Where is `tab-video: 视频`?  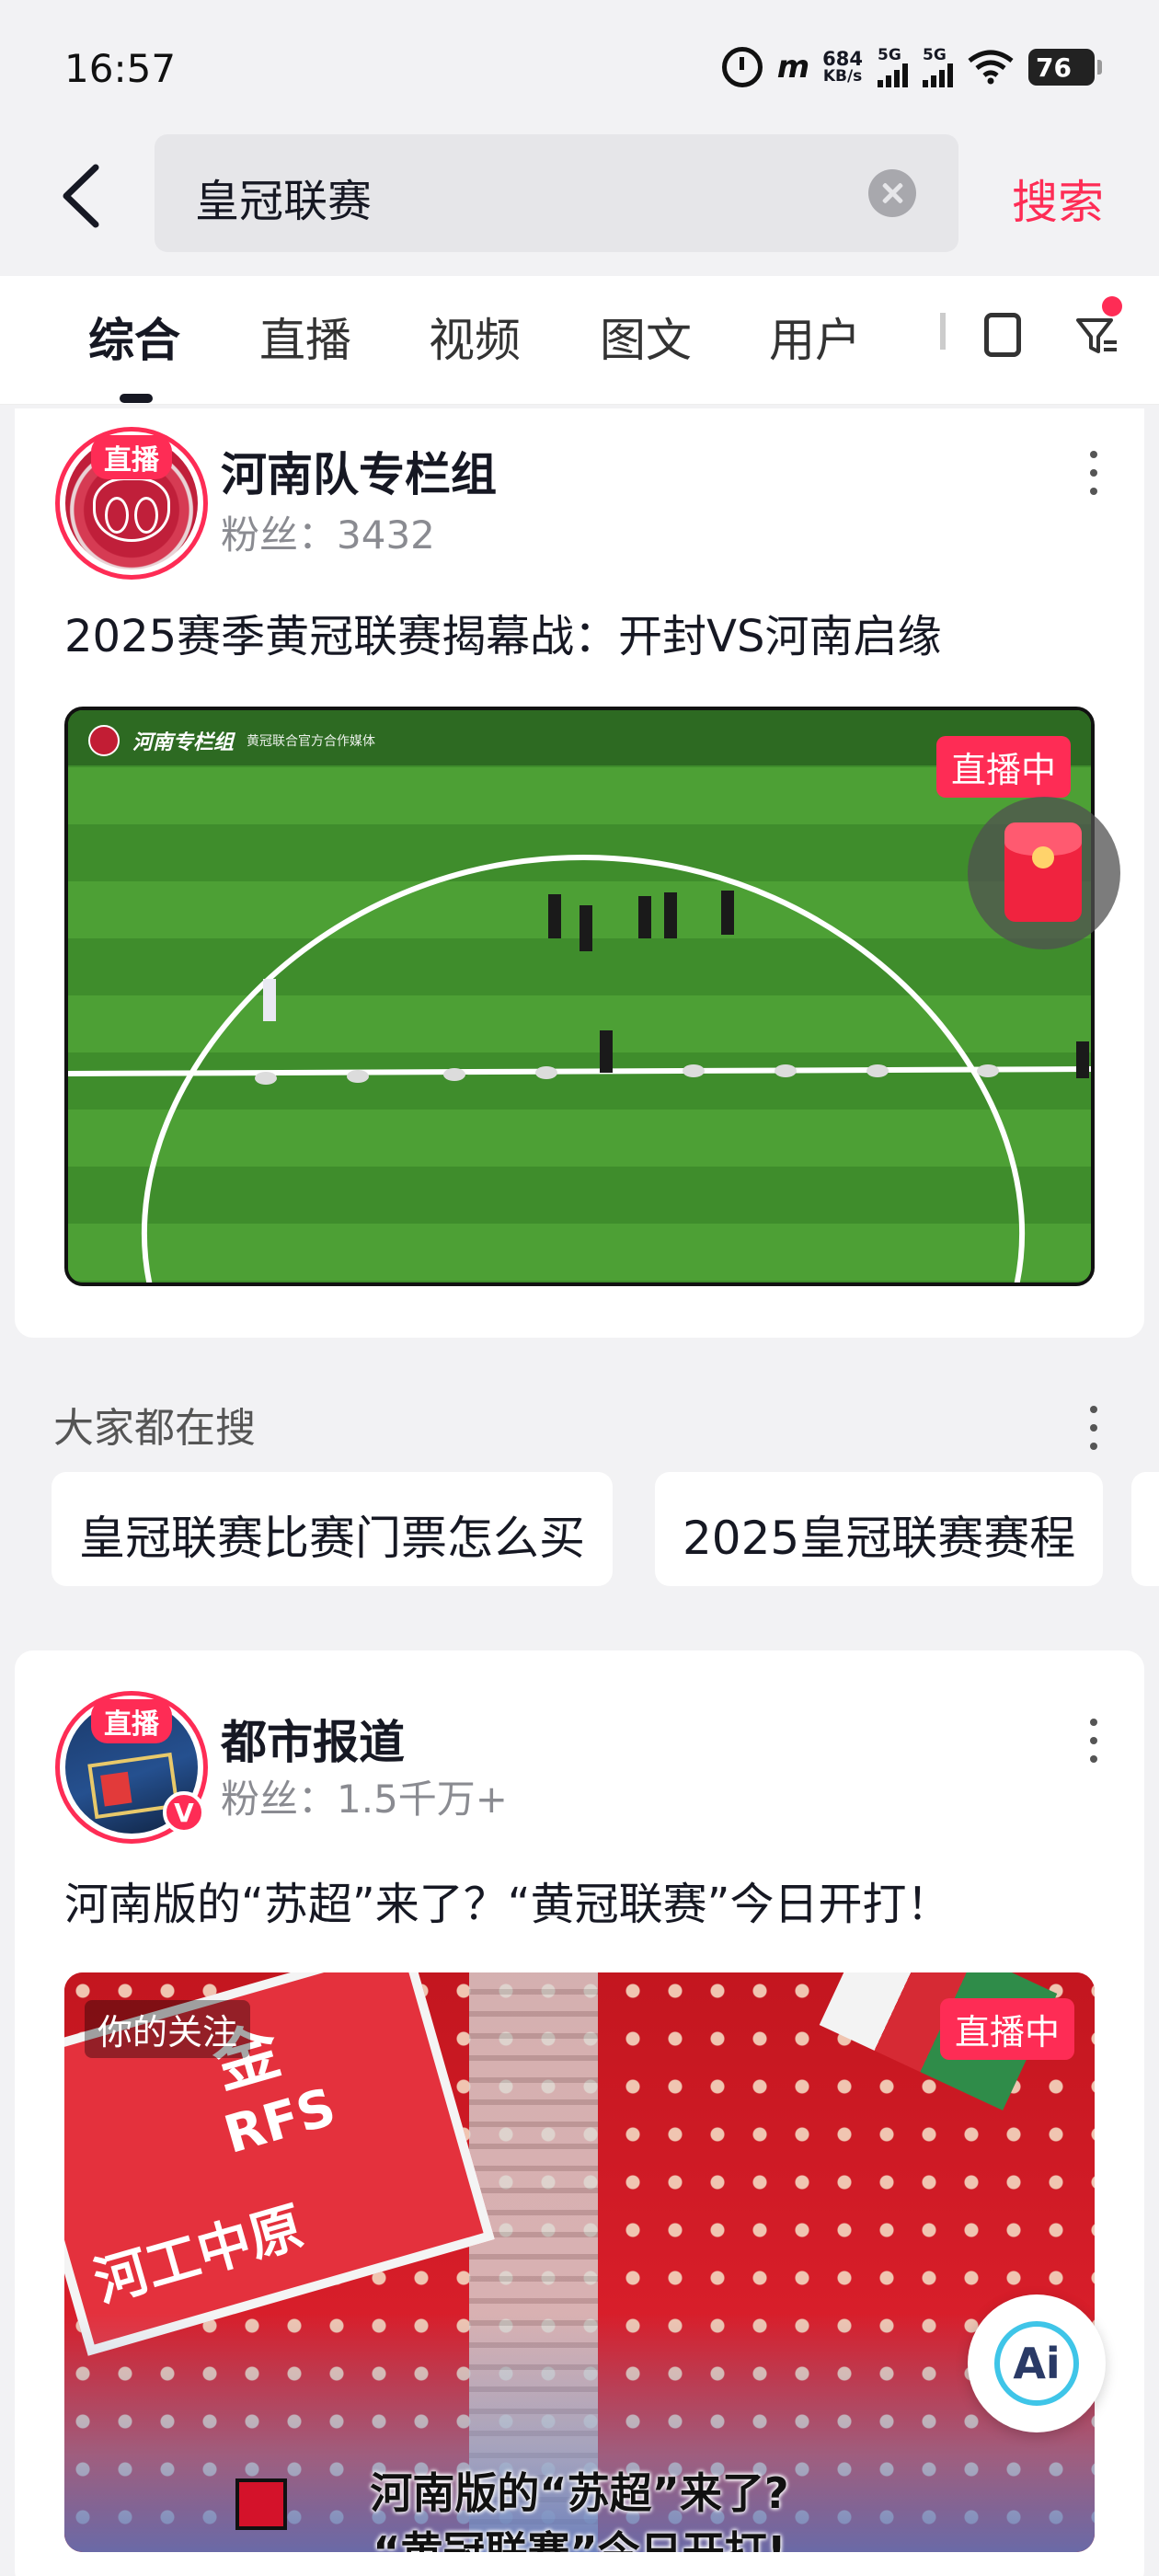
tab-video: 视频 is located at coordinates (475, 337).